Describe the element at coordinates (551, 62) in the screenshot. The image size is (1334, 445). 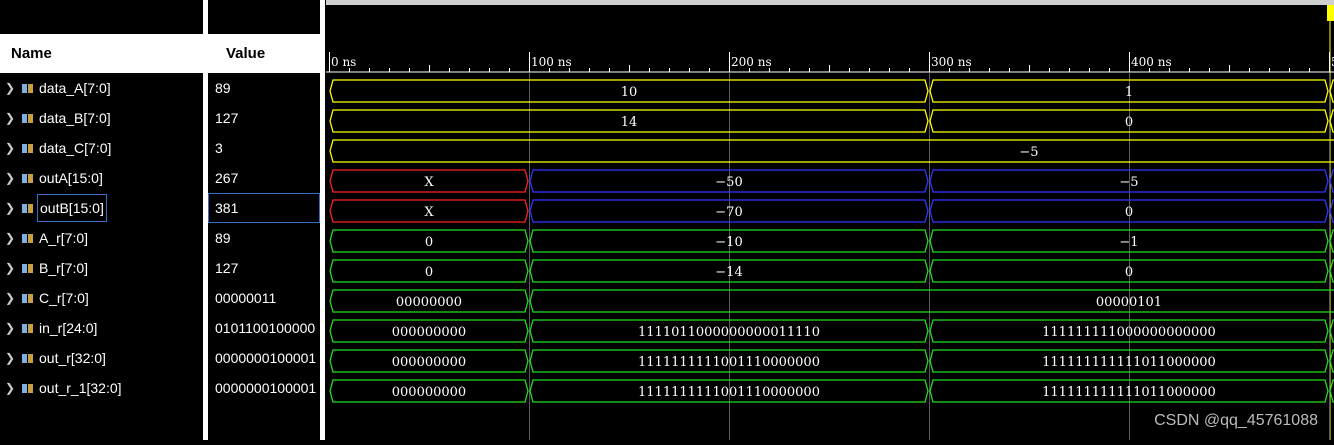
I see `ruler-tick-label: 100 ns` at that location.